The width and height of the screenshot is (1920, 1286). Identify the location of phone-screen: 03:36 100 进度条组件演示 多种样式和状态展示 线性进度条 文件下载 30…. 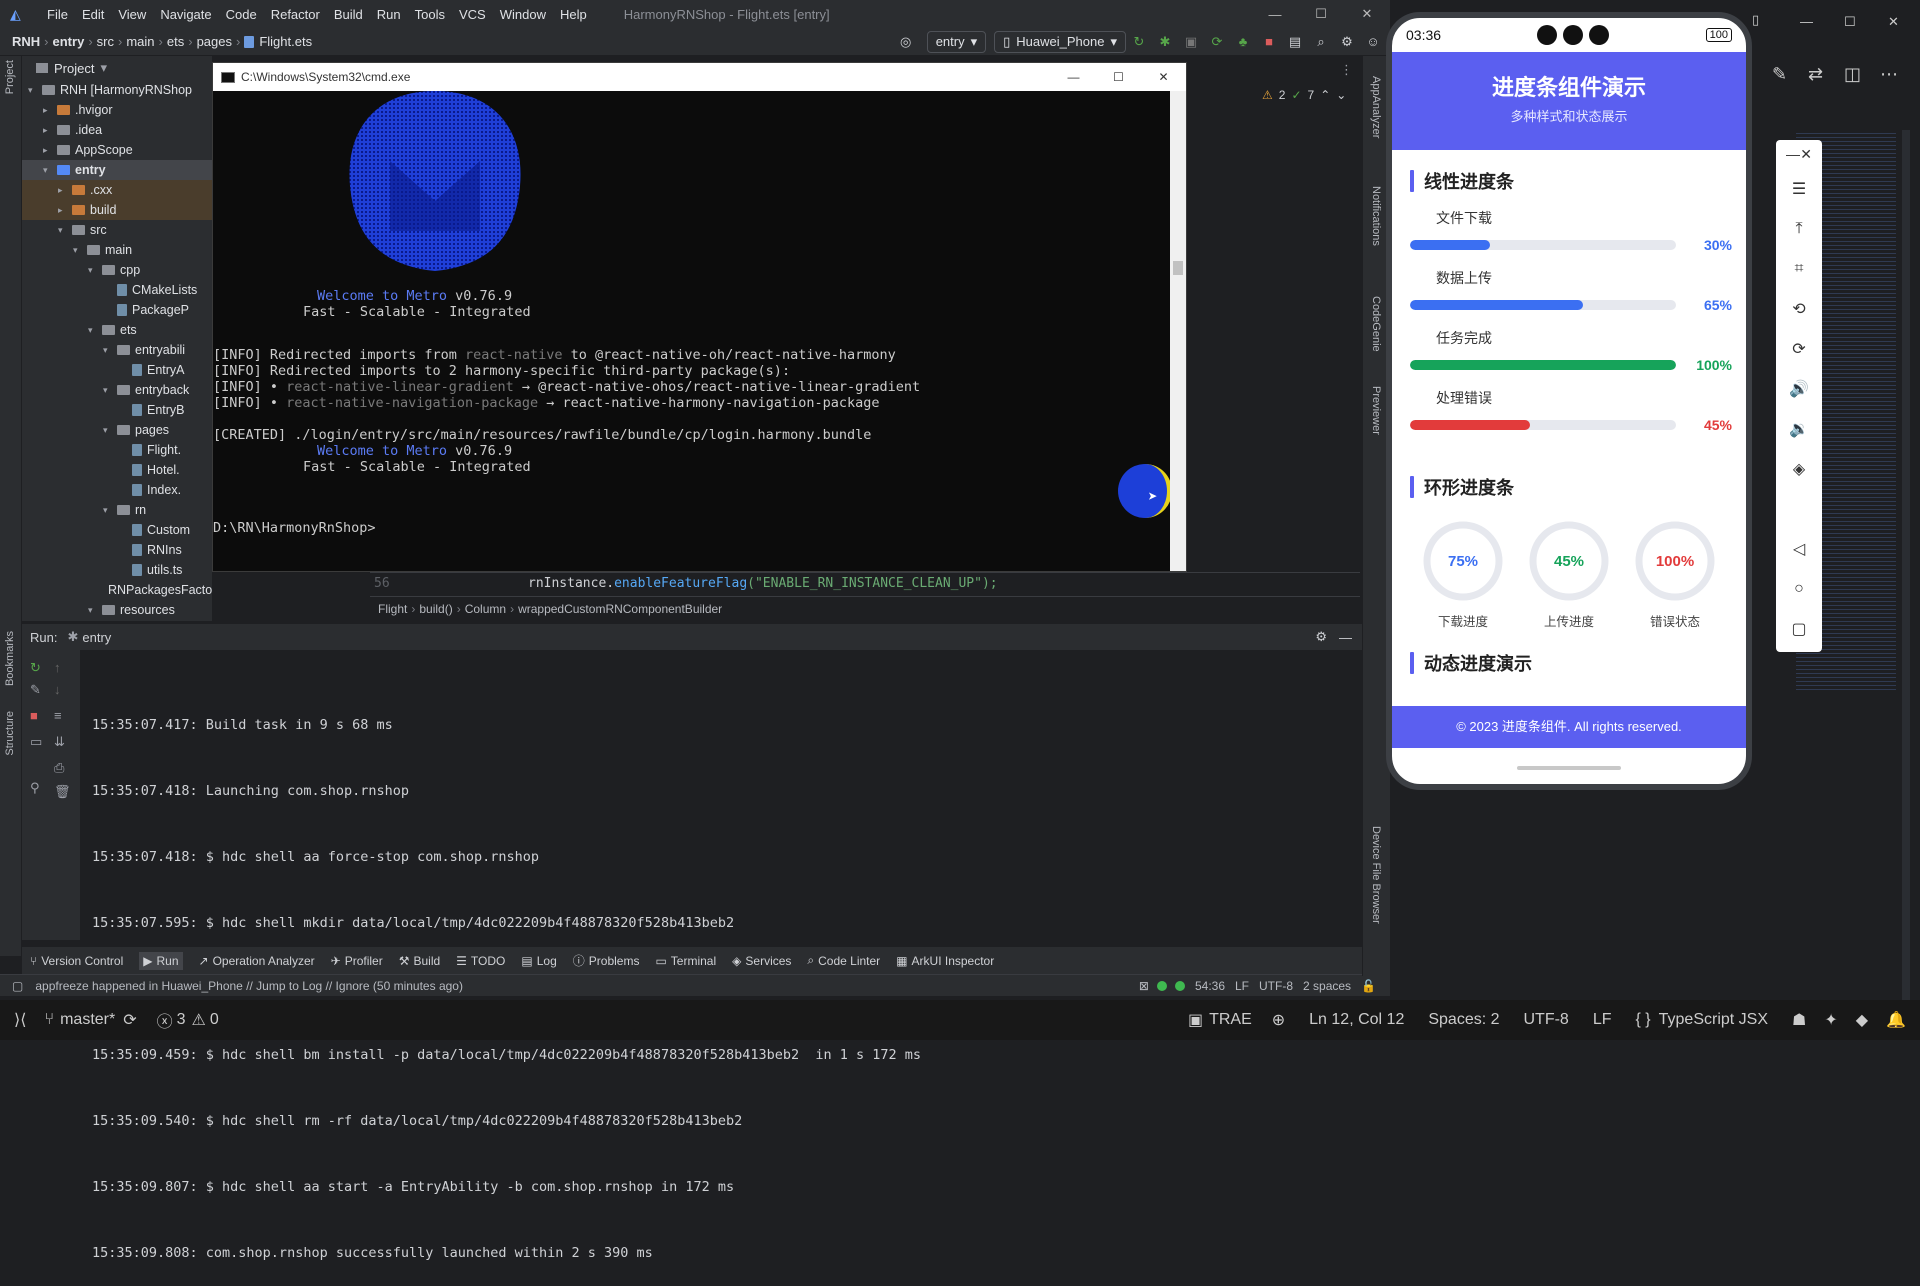
(1569, 401).